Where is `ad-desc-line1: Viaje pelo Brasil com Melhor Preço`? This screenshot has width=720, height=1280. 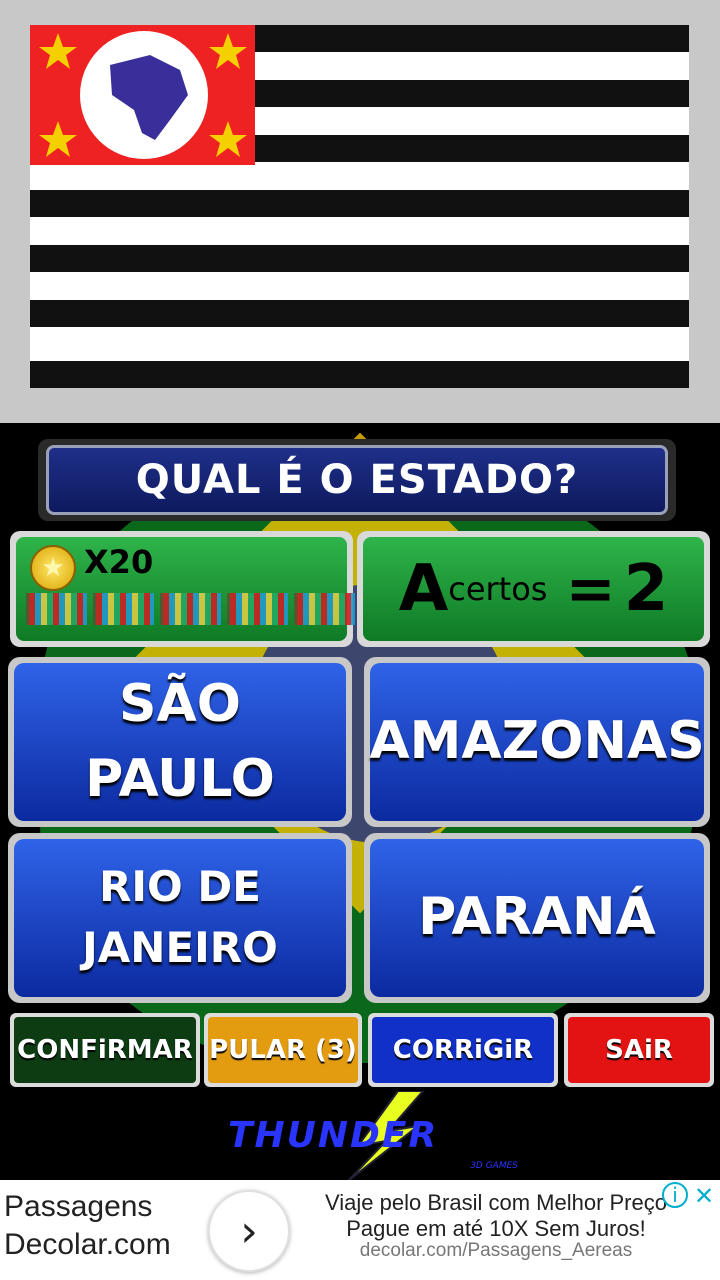
ad-desc-line1: Viaje pelo Brasil com Melhor Preço is located at coordinates (496, 1202).